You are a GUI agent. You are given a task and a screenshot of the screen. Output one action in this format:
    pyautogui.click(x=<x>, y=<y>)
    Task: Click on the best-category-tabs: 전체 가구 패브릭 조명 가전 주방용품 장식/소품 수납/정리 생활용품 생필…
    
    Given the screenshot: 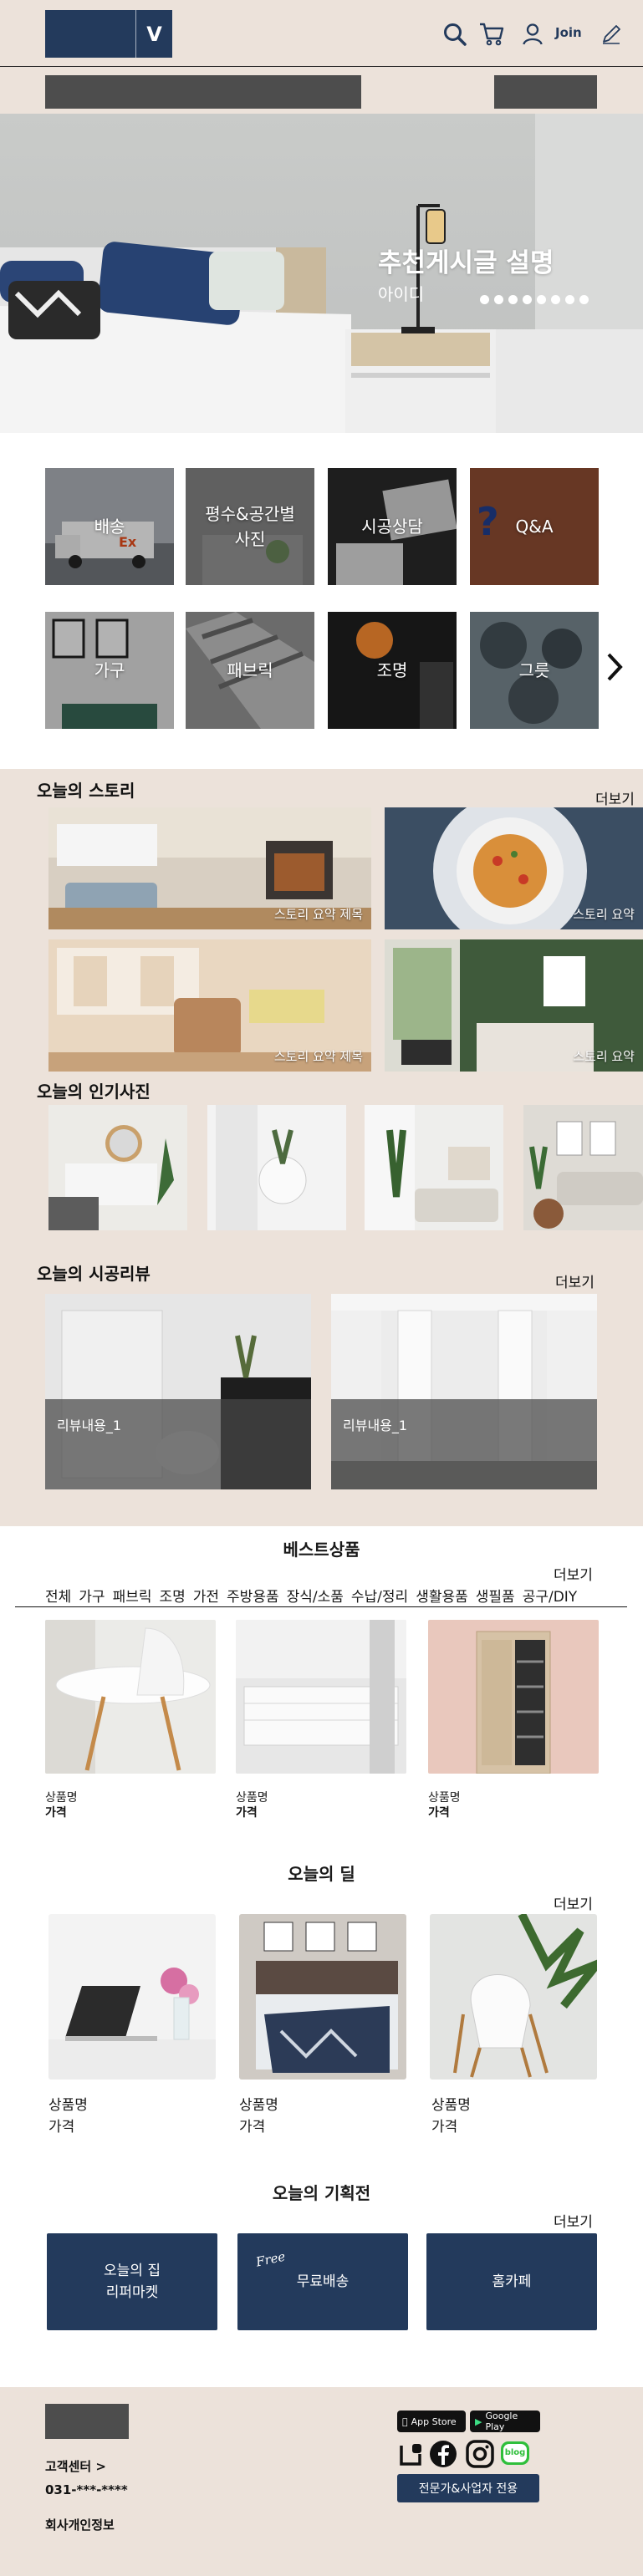 What is the action you would take?
    pyautogui.click(x=311, y=1595)
    